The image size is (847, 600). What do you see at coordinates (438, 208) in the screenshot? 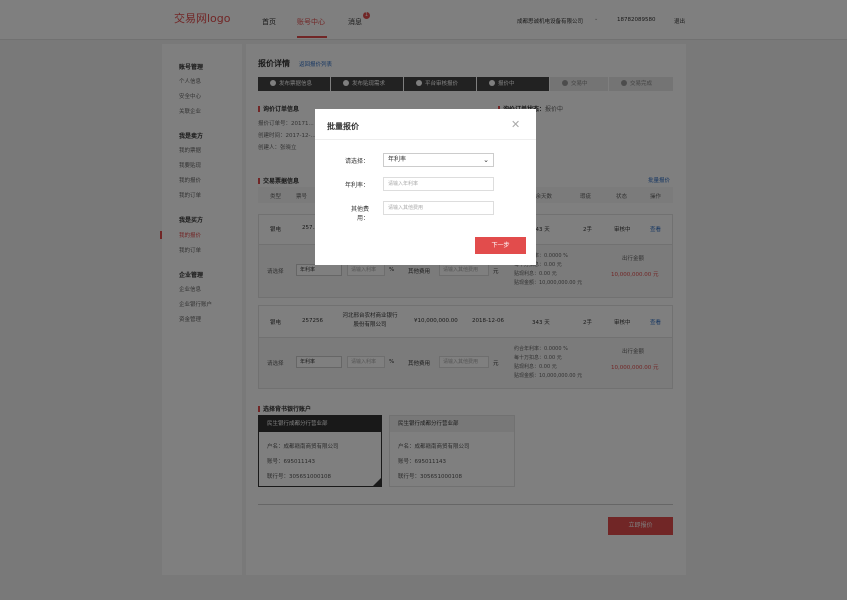
I see `modal-fee-input: 请输入其他费用` at bounding box center [438, 208].